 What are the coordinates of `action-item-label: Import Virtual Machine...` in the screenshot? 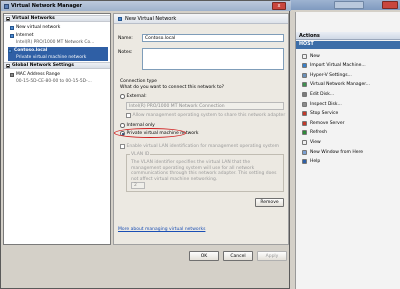 It's located at (338, 66).